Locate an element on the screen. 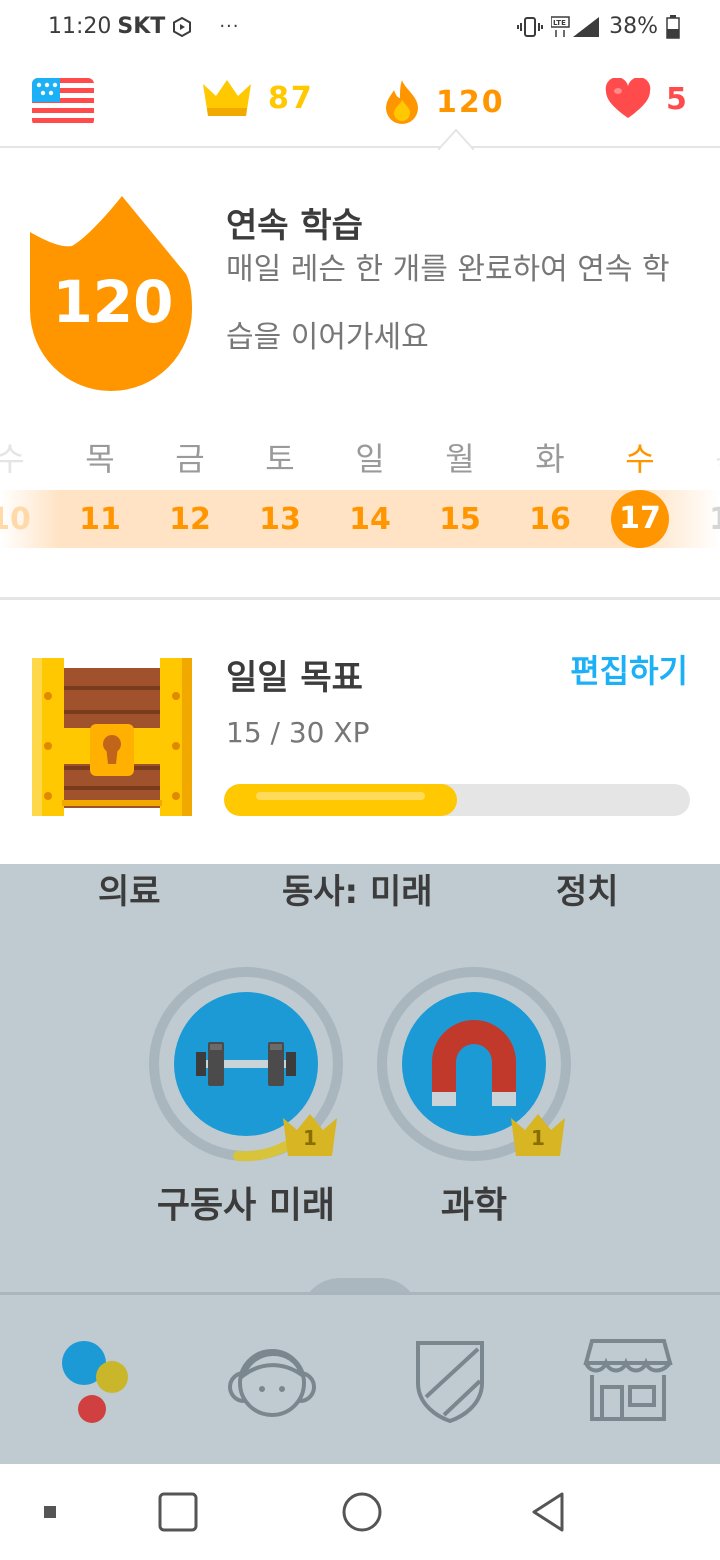 The image size is (720, 1560). date-label: 15 is located at coordinates (460, 519).